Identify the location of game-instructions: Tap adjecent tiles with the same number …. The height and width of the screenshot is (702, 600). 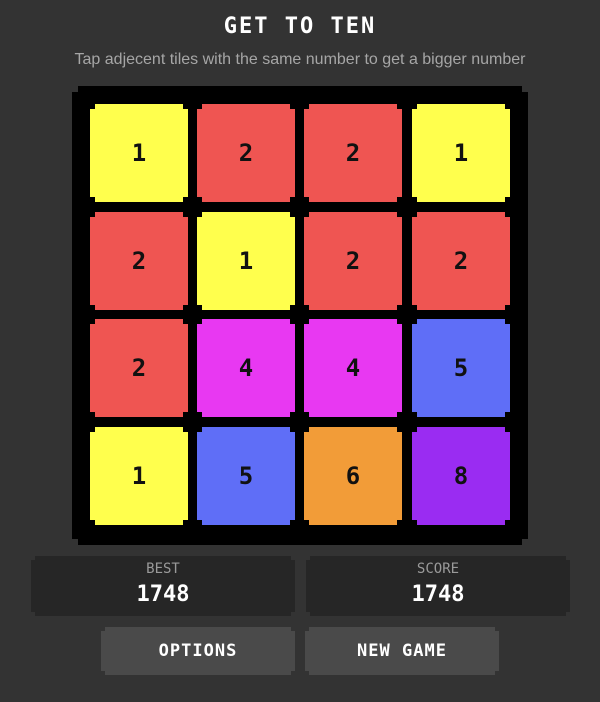
(300, 59).